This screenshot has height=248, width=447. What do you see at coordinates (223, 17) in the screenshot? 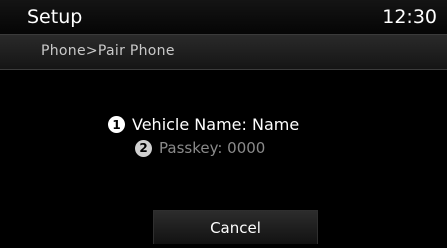
I see `title-bar: Setup 12:30` at bounding box center [223, 17].